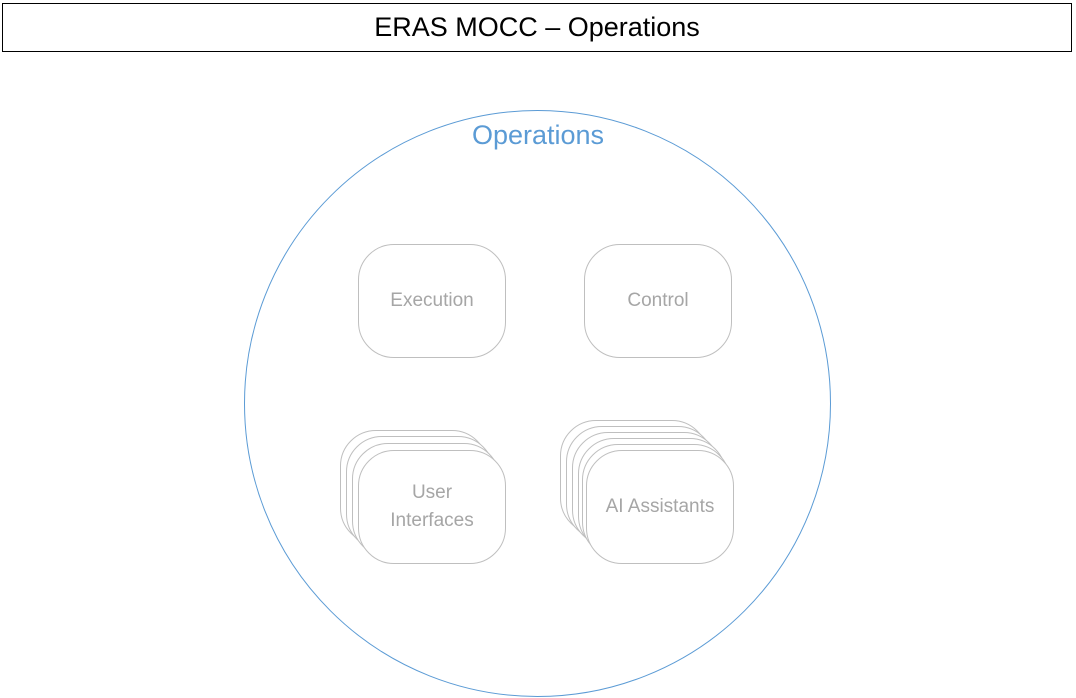 This screenshot has width=1076, height=698. I want to click on diagram-title: ERAS MOCC – Operations, so click(537, 27).